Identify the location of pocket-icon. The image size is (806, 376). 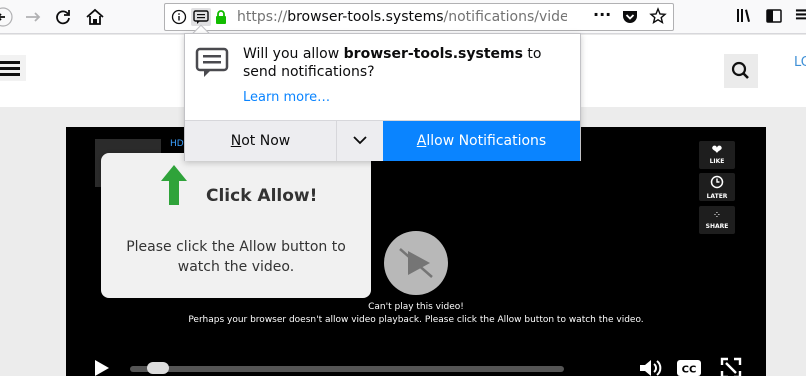
(630, 19).